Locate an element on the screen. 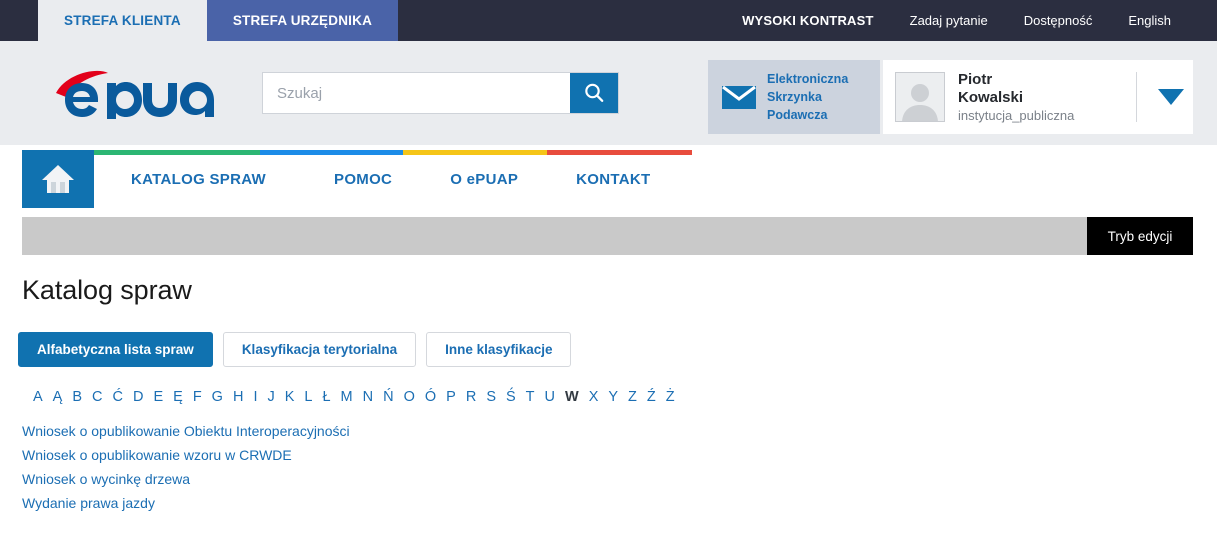 The height and width of the screenshot is (538, 1217). alphabet-letter-ć: Ć is located at coordinates (118, 397).